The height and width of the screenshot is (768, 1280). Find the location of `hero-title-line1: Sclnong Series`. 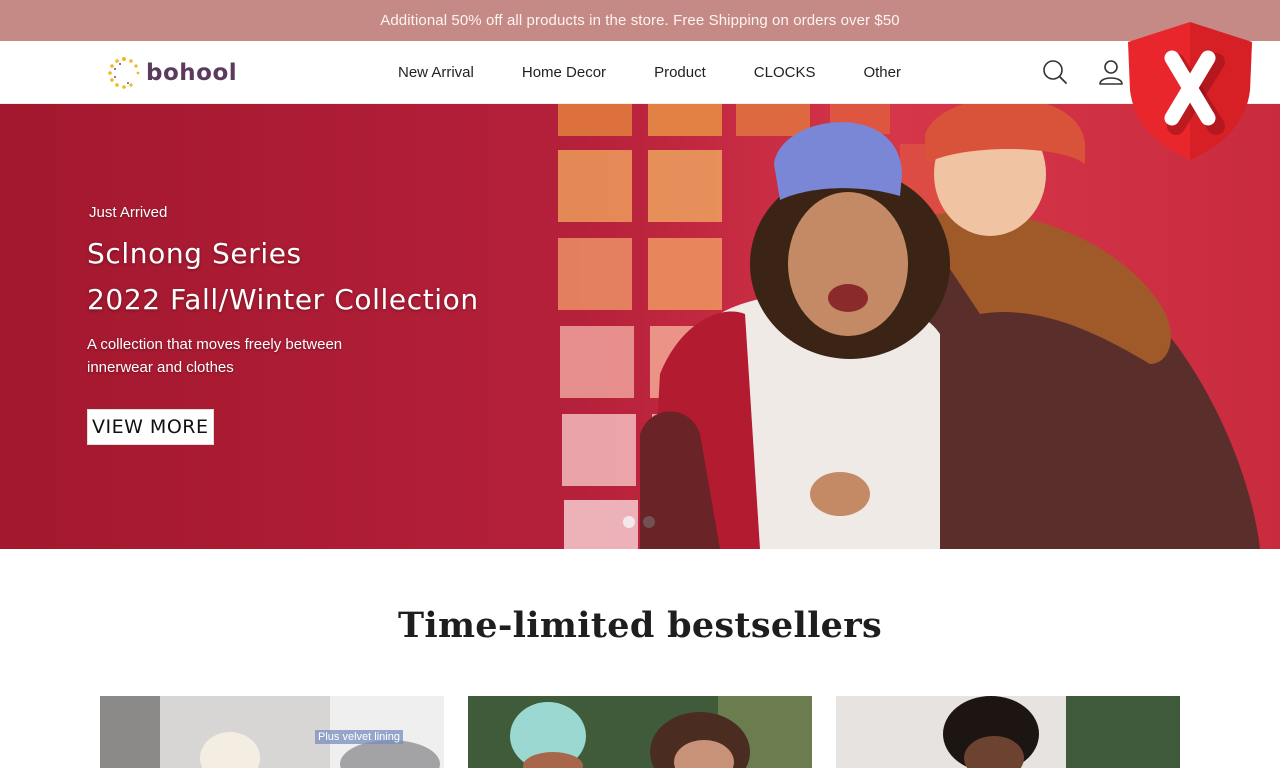

hero-title-line1: Sclnong Series is located at coordinates (194, 253).